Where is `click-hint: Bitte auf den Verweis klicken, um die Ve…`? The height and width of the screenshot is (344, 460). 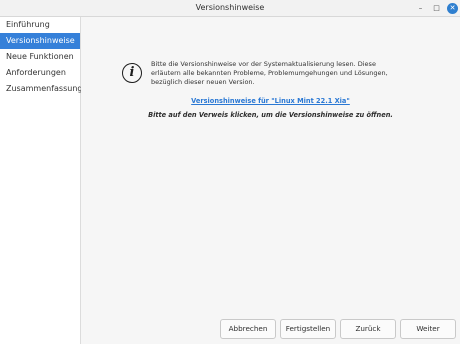 click-hint: Bitte auf den Verweis klicken, um die Ve… is located at coordinates (270, 115).